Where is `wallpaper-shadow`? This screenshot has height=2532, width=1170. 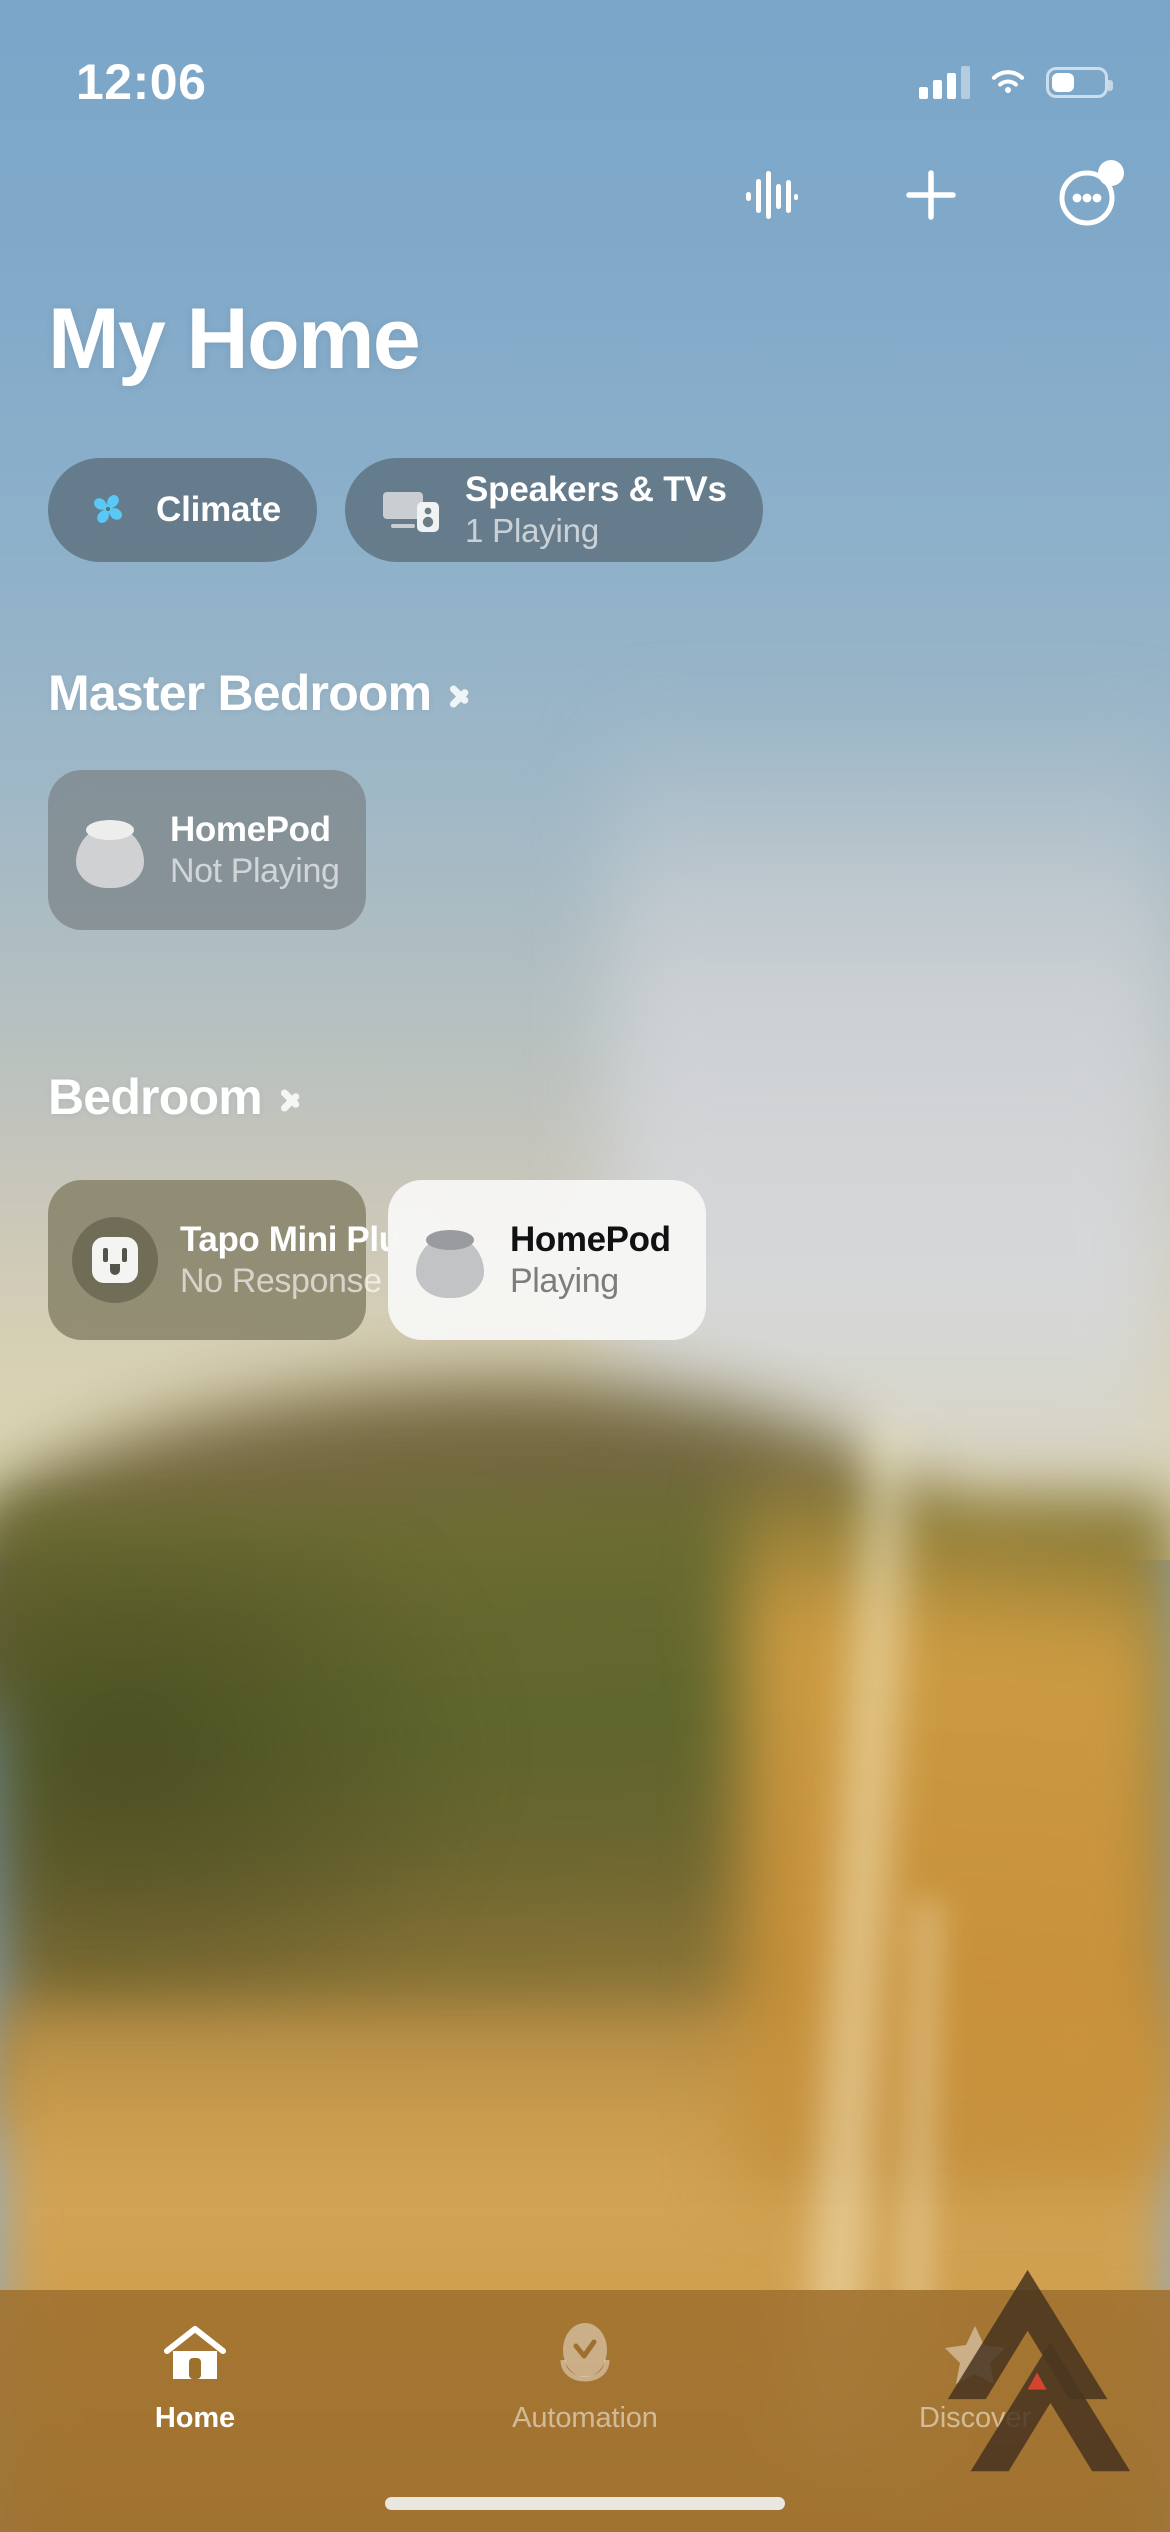
wallpaper-shadow is located at coordinates (250, 1800).